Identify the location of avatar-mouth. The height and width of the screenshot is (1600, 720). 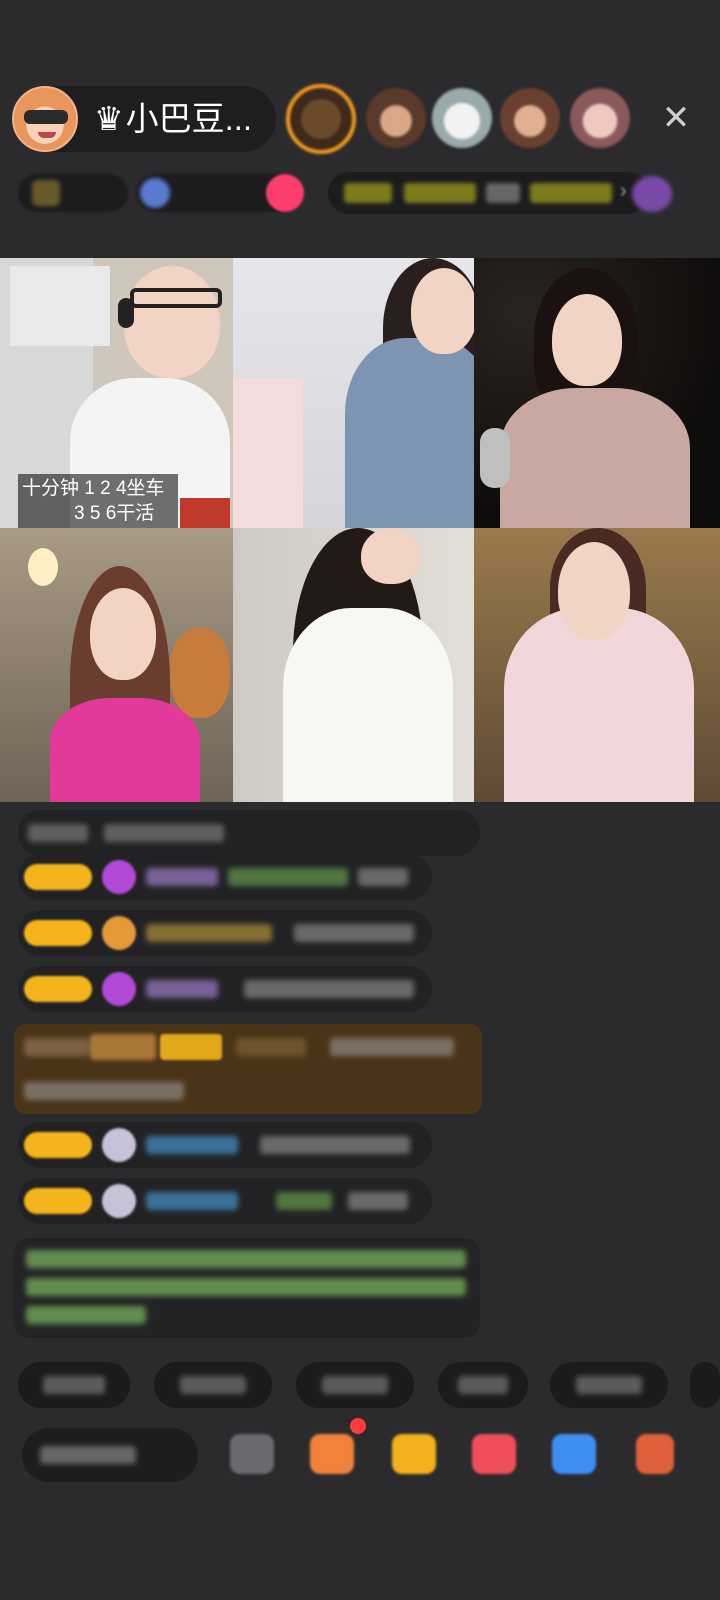
(47, 135).